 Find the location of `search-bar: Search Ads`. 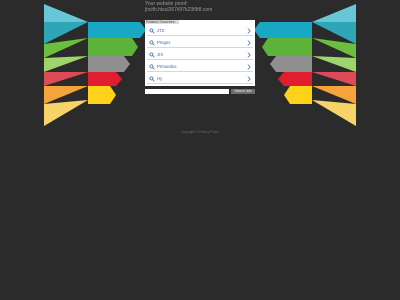

search-bar: Search Ads is located at coordinates (200, 91).